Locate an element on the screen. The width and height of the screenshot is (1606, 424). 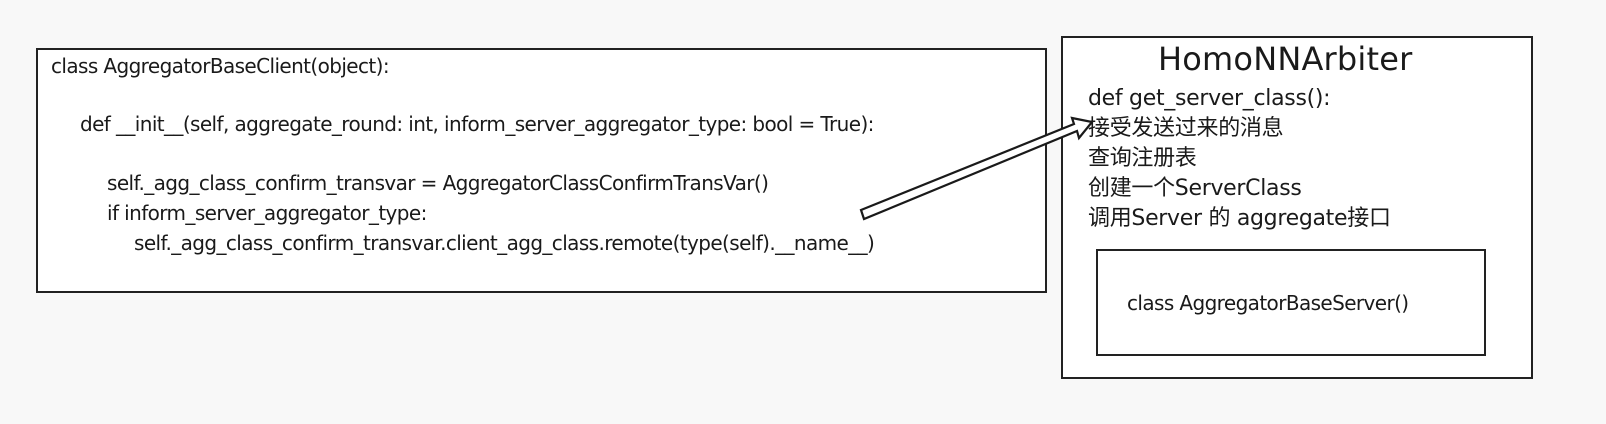
arbiter-step-receive: 接受发送过来的消息 is located at coordinates (1186, 128).